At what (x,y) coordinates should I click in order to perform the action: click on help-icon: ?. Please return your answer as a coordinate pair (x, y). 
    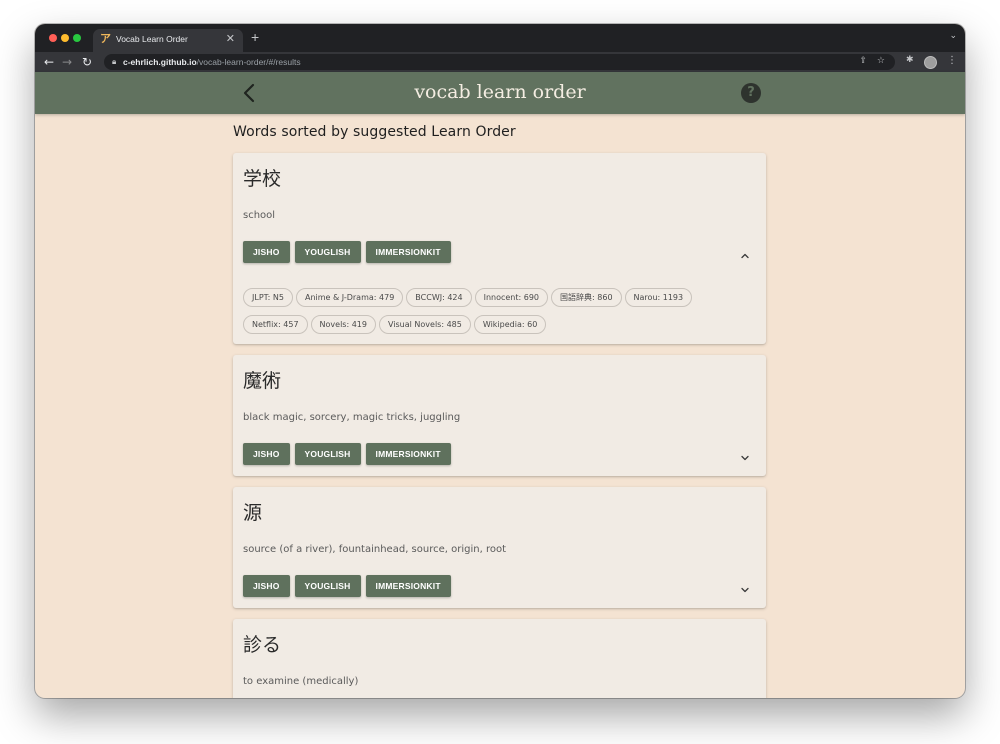
    Looking at the image, I should click on (751, 93).